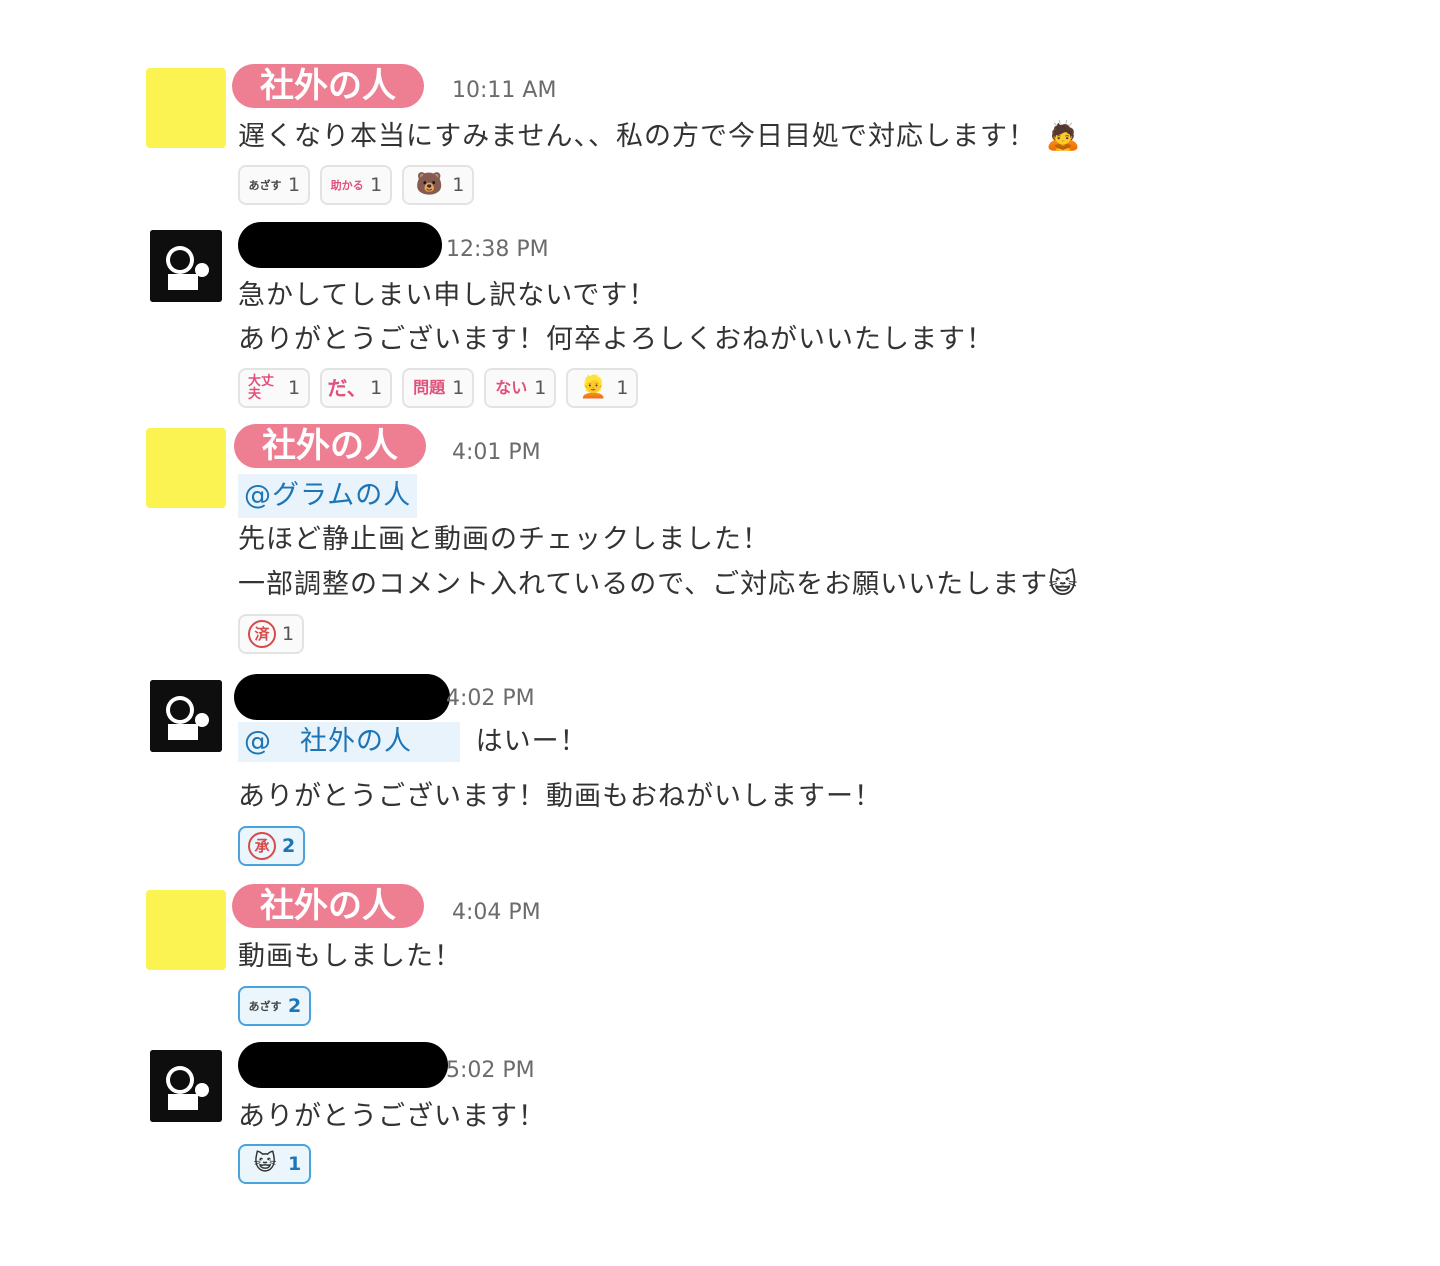 The height and width of the screenshot is (1266, 1440). I want to click on reactions: 承 2, so click(272, 846).